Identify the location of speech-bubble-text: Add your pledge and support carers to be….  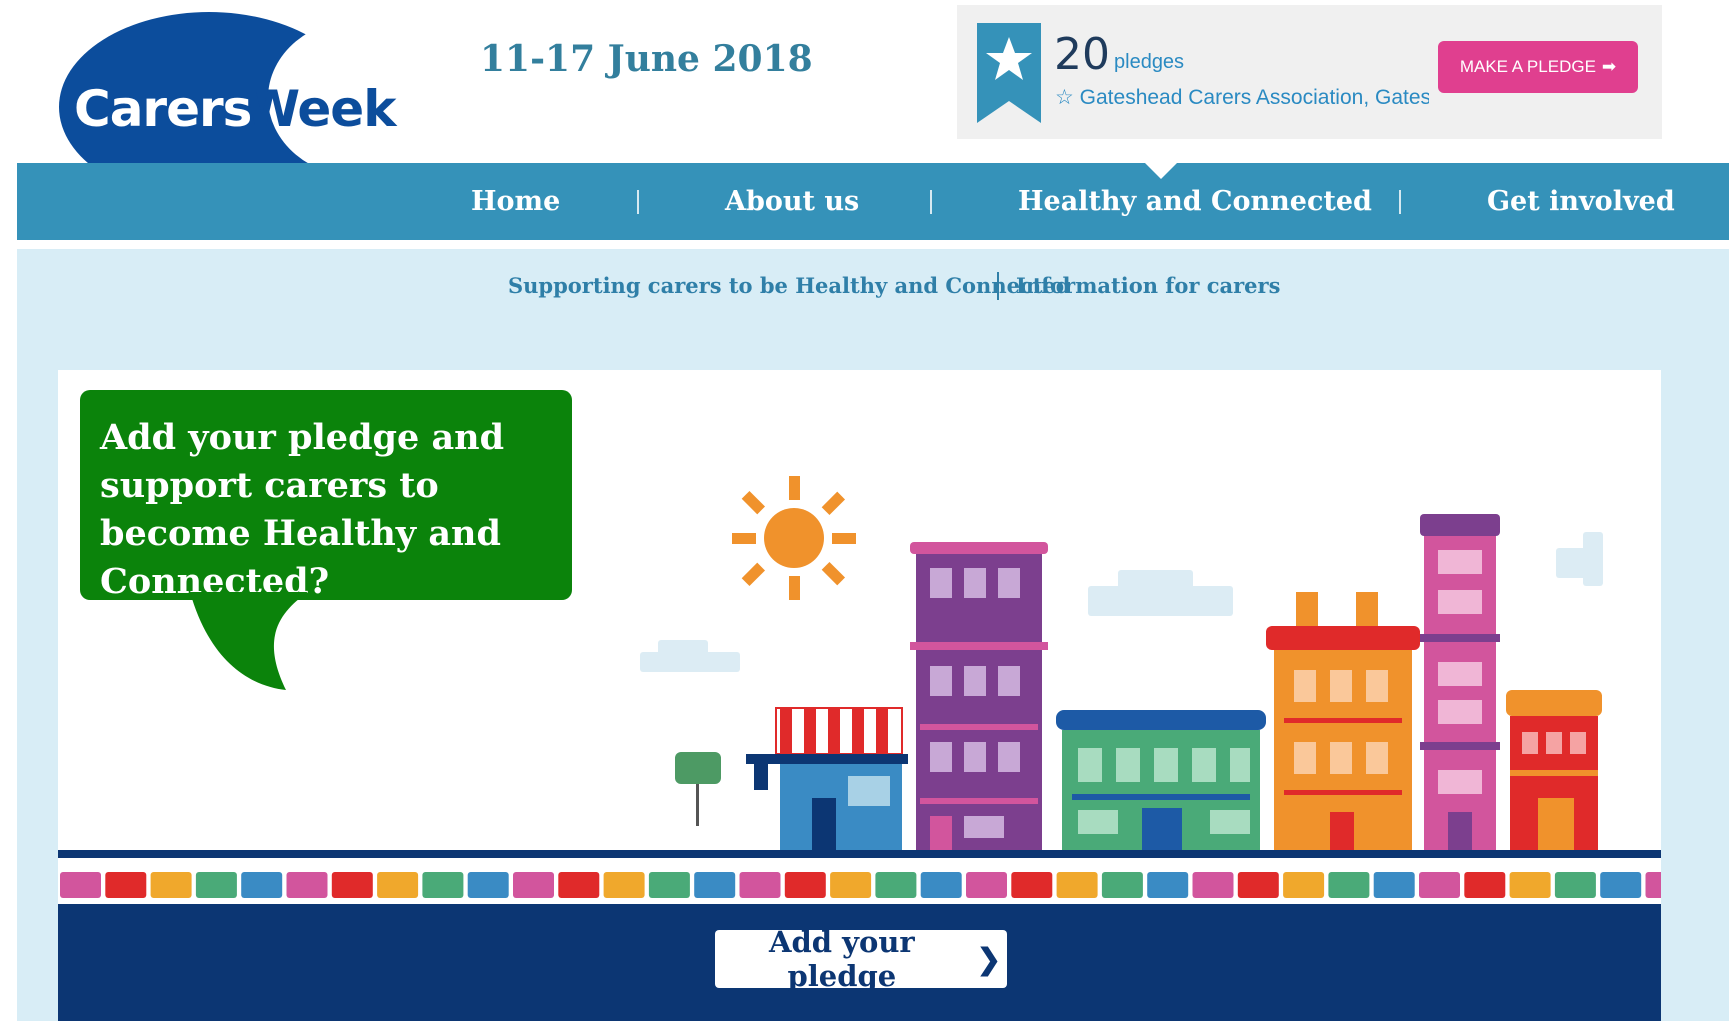
(302, 509).